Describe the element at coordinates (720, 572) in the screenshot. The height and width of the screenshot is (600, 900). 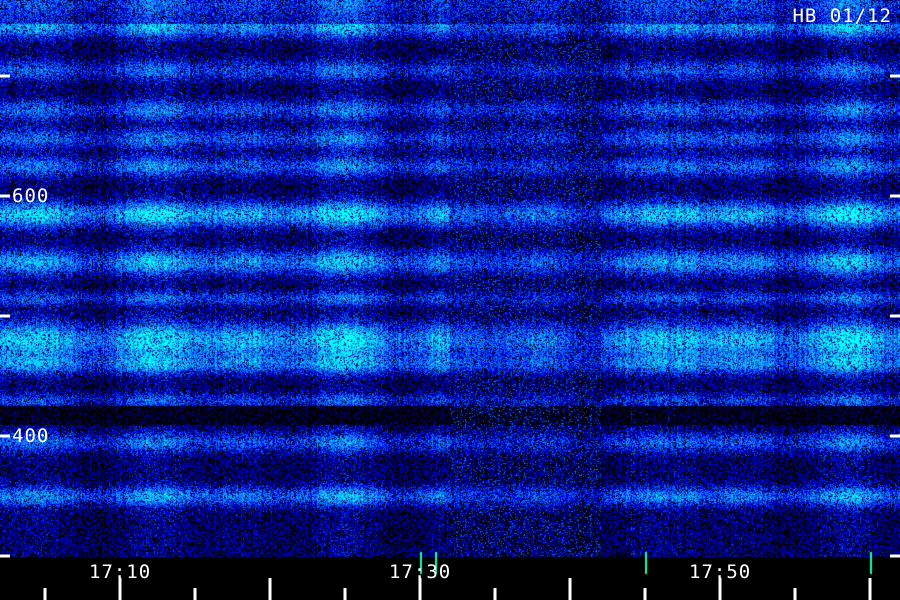
I see `x-tick-label-17:50: 17:50` at that location.